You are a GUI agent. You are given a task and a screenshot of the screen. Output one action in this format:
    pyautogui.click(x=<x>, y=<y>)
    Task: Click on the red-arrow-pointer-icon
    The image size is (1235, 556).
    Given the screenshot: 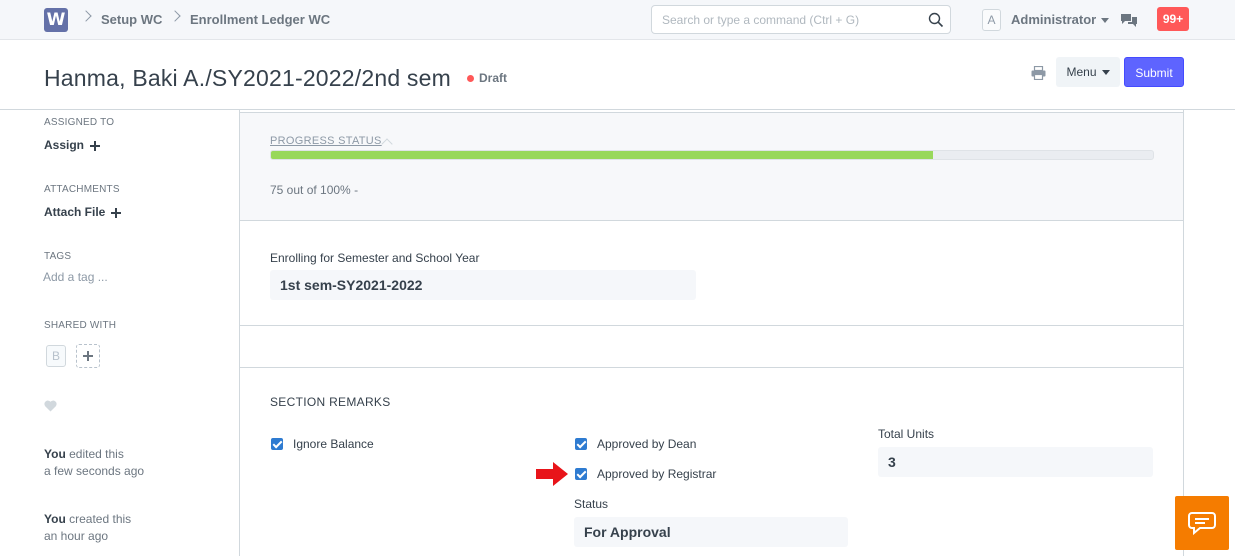 What is the action you would take?
    pyautogui.click(x=552, y=474)
    